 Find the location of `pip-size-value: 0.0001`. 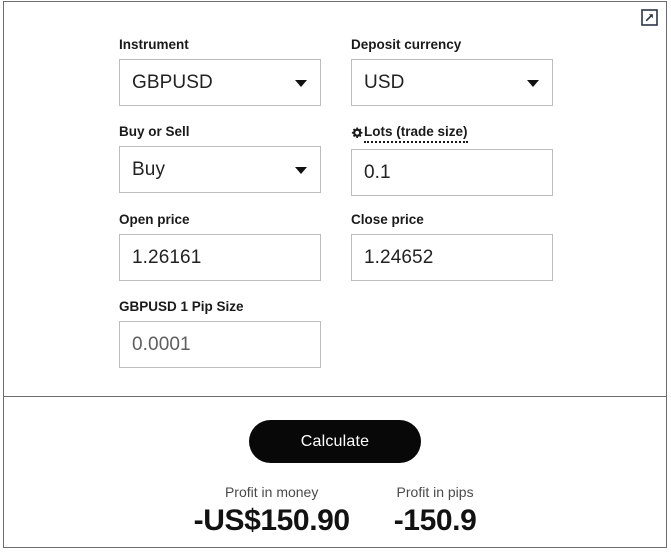

pip-size-value: 0.0001 is located at coordinates (161, 344).